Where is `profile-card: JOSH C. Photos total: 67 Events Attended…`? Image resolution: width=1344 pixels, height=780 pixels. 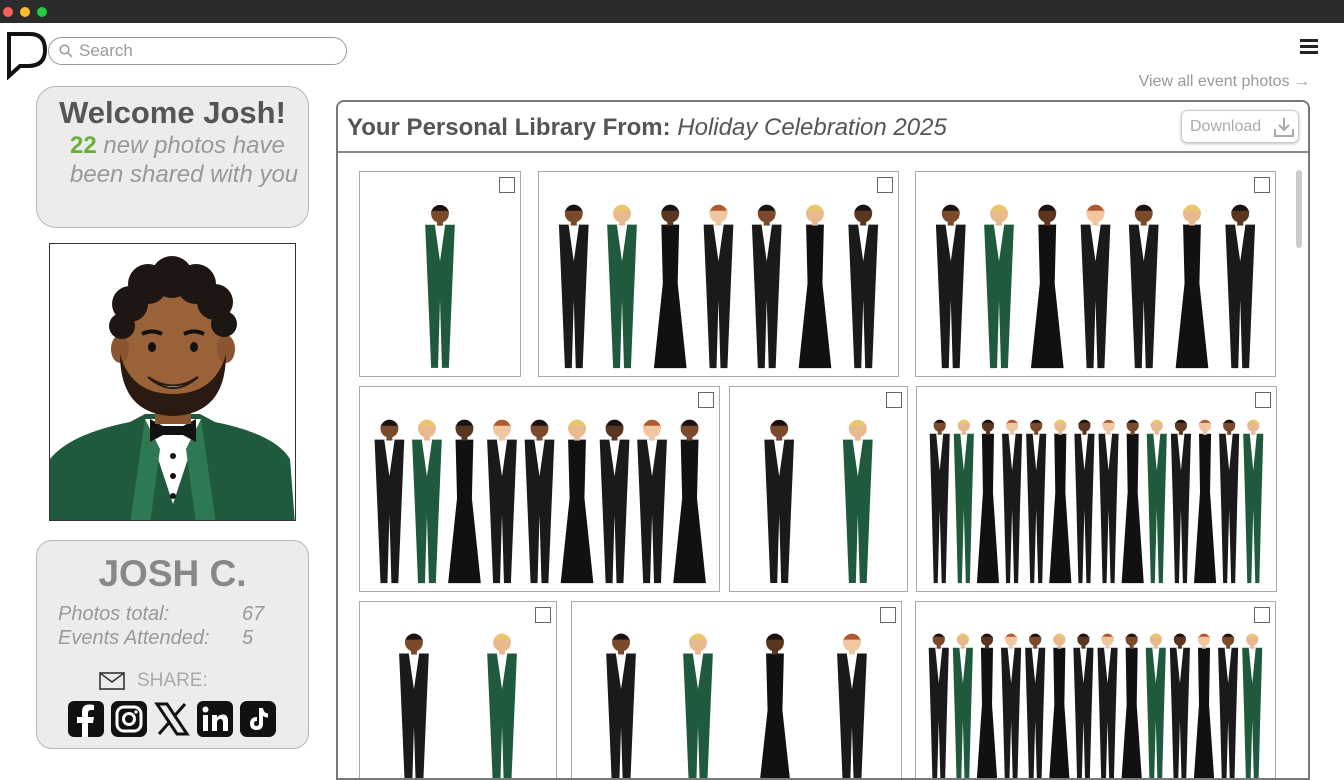 profile-card: JOSH C. Photos total: 67 Events Attended… is located at coordinates (172, 644).